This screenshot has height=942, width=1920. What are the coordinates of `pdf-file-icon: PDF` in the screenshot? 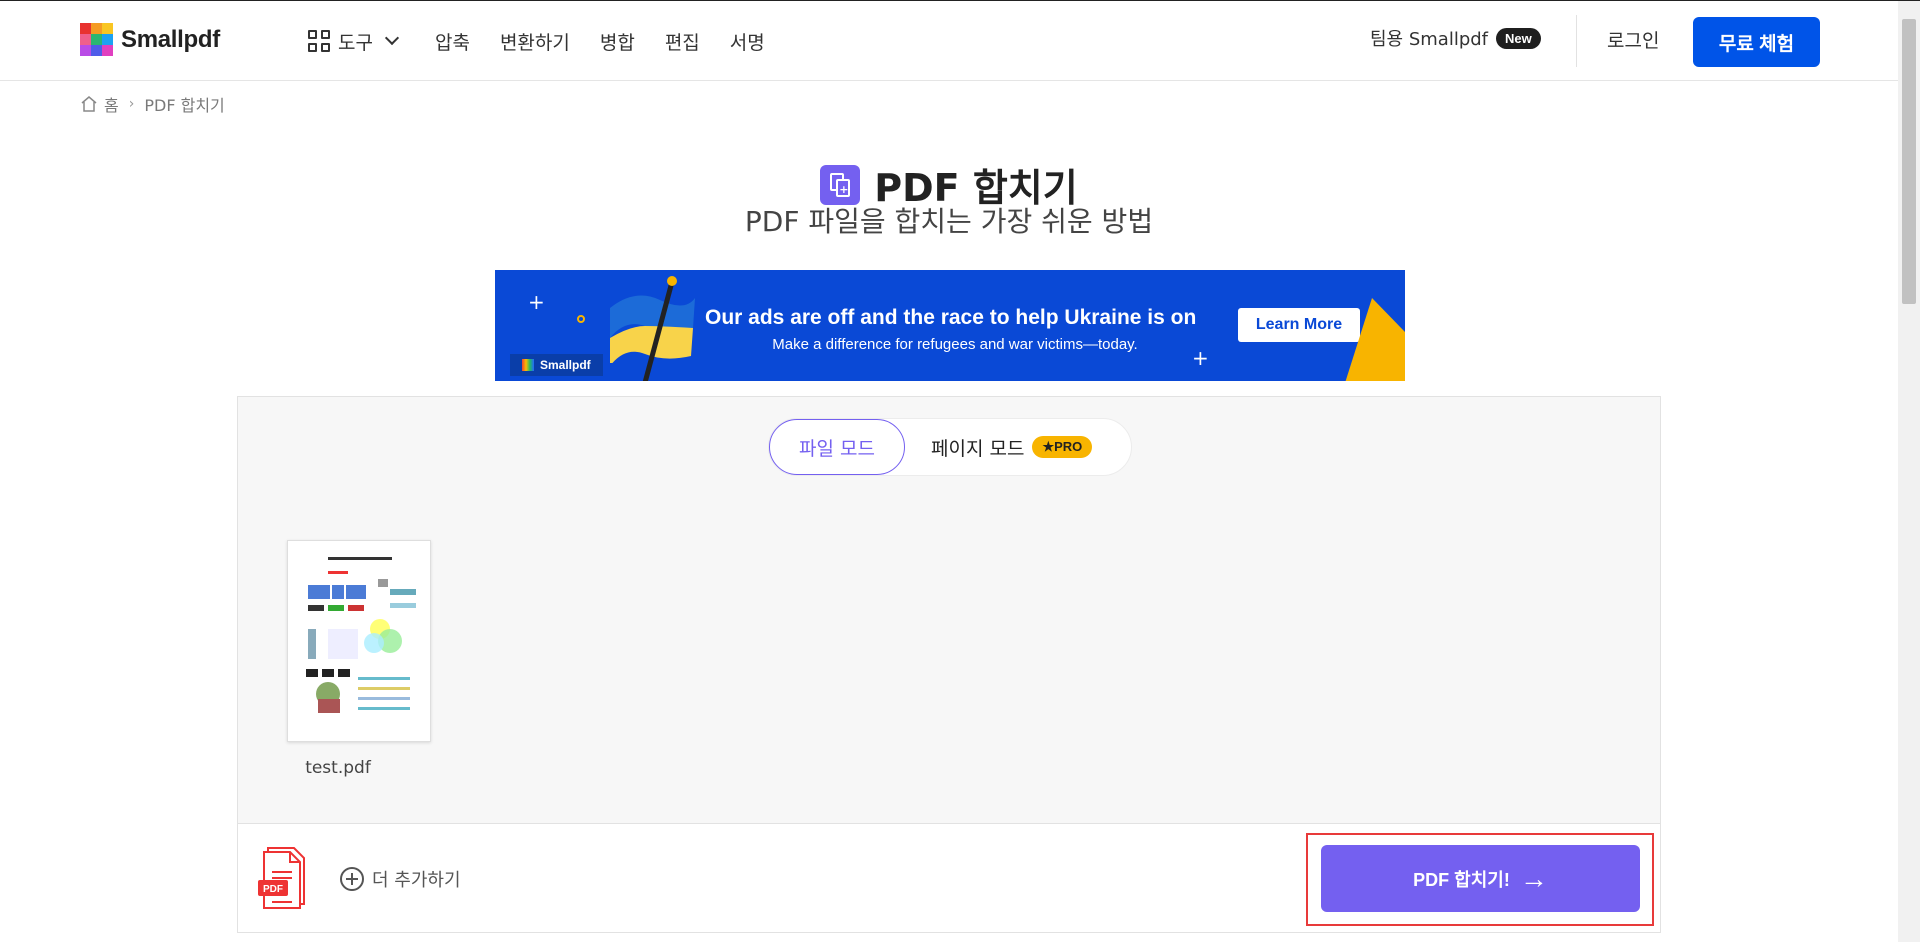 It's located at (281, 878).